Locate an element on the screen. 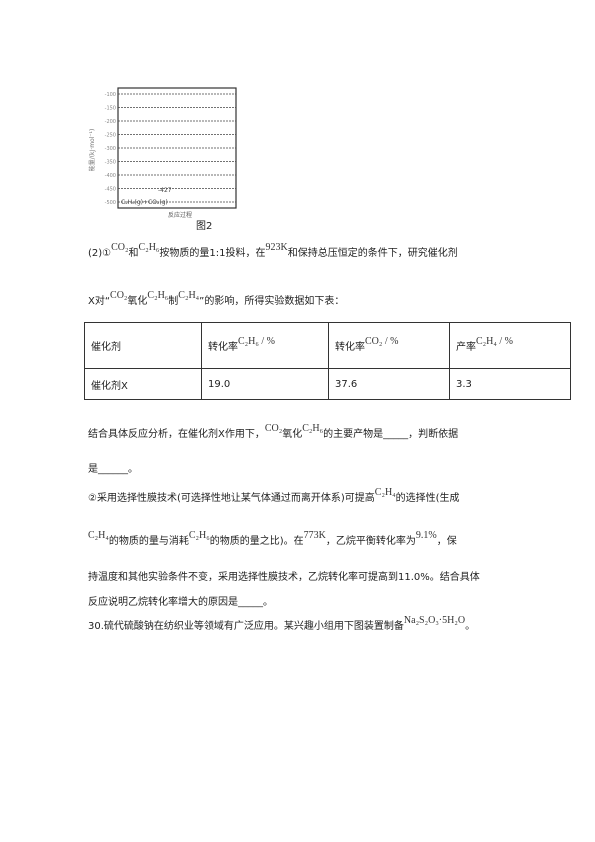  table-cell: 19.0 is located at coordinates (265, 384).